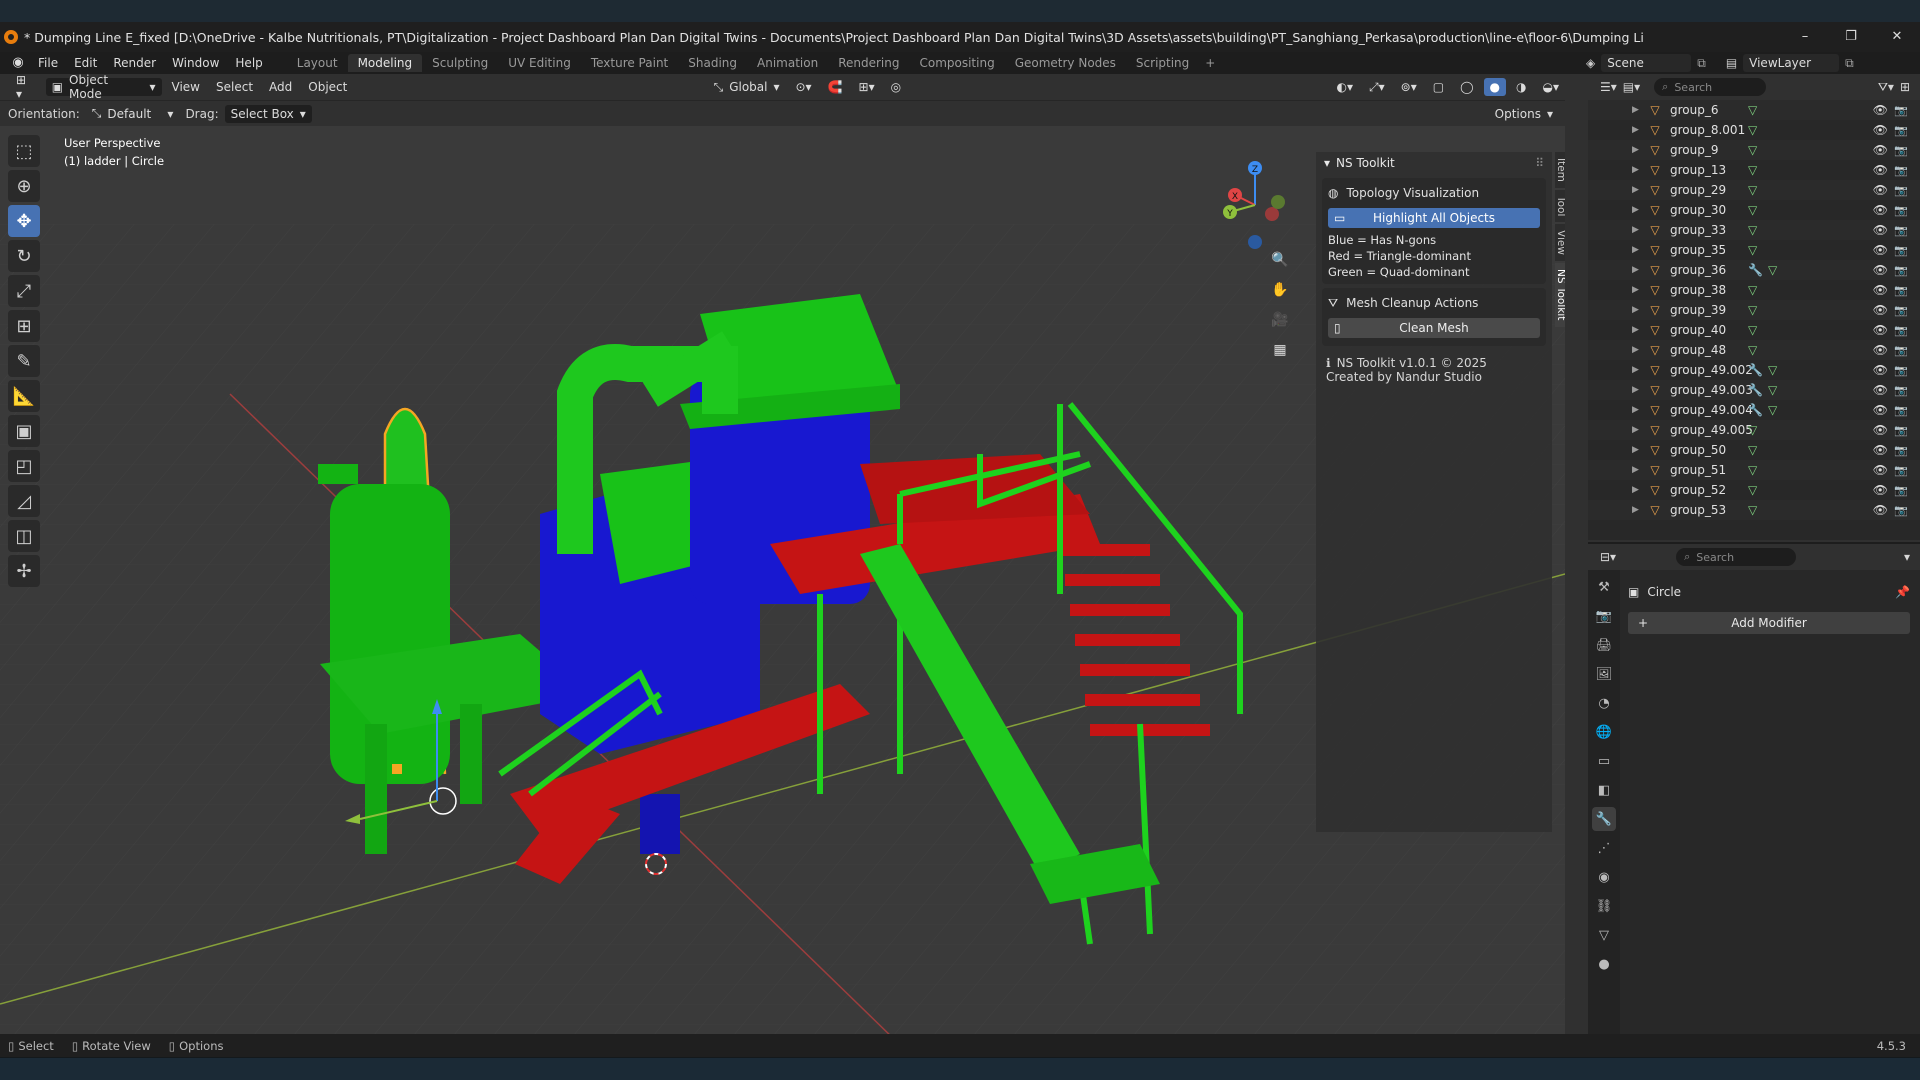 The image size is (1920, 1080). What do you see at coordinates (1539, 163) in the screenshot?
I see `drag-handle-icon: ⠿` at bounding box center [1539, 163].